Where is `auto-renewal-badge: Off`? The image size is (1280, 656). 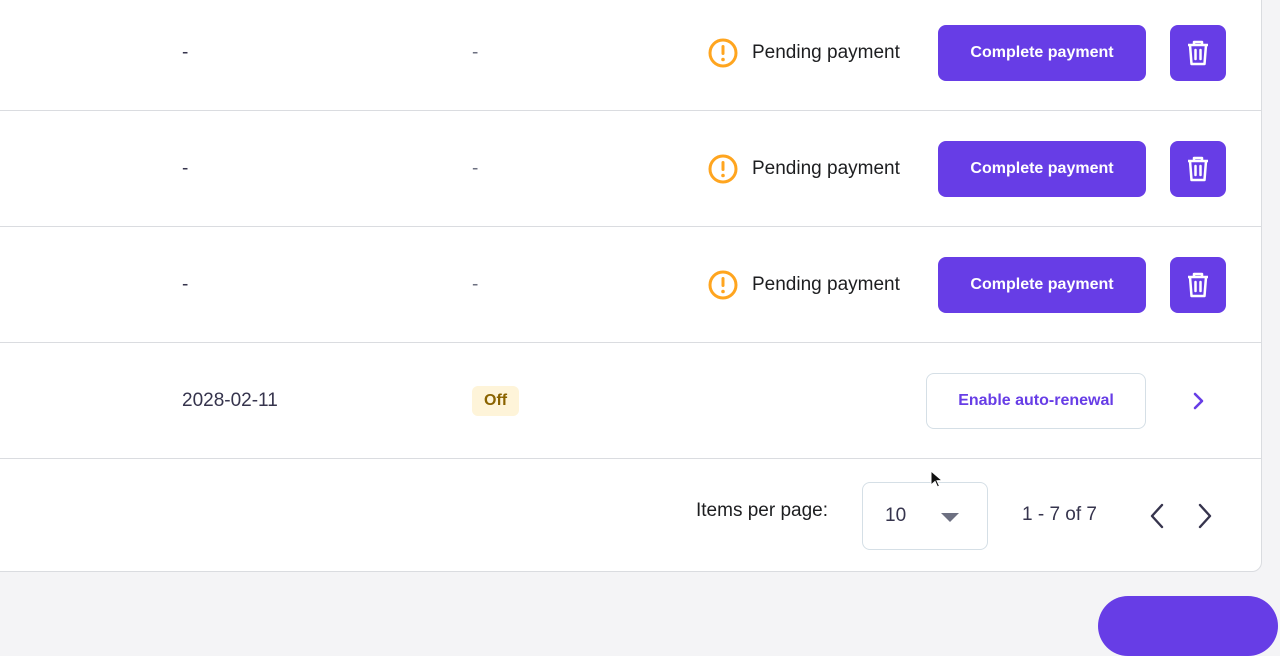 auto-renewal-badge: Off is located at coordinates (496, 400).